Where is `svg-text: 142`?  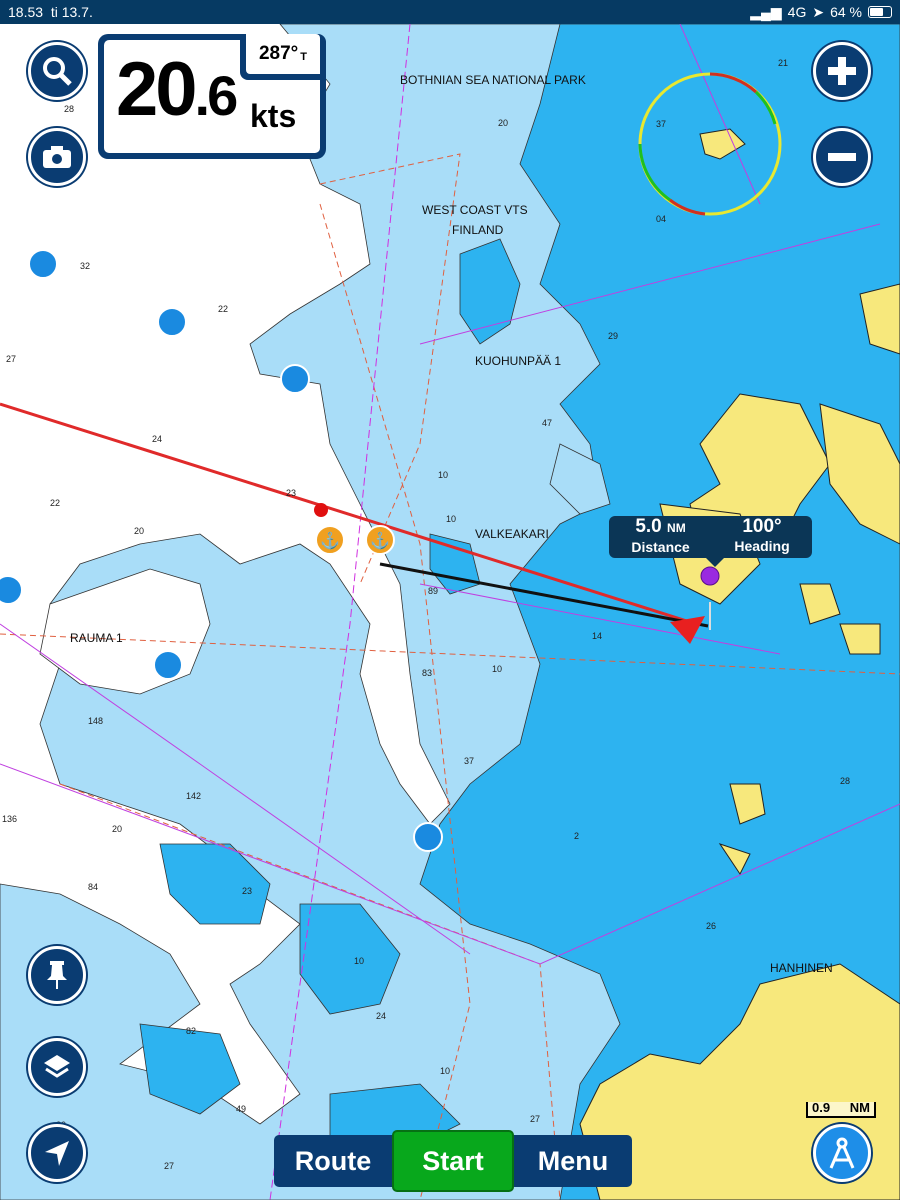 svg-text: 142 is located at coordinates (193, 796).